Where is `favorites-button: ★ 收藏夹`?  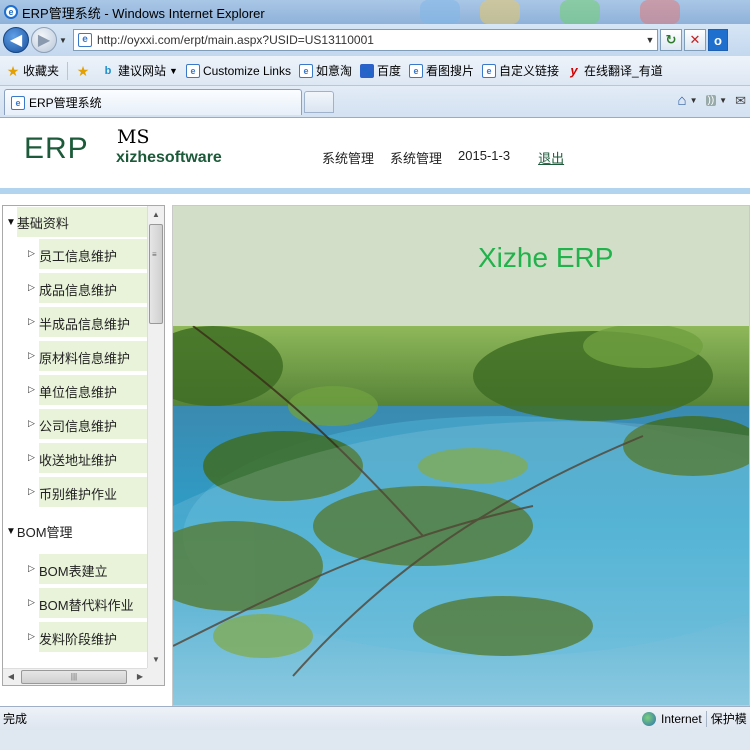
favorites-button: ★ 收藏夹 is located at coordinates (32, 70).